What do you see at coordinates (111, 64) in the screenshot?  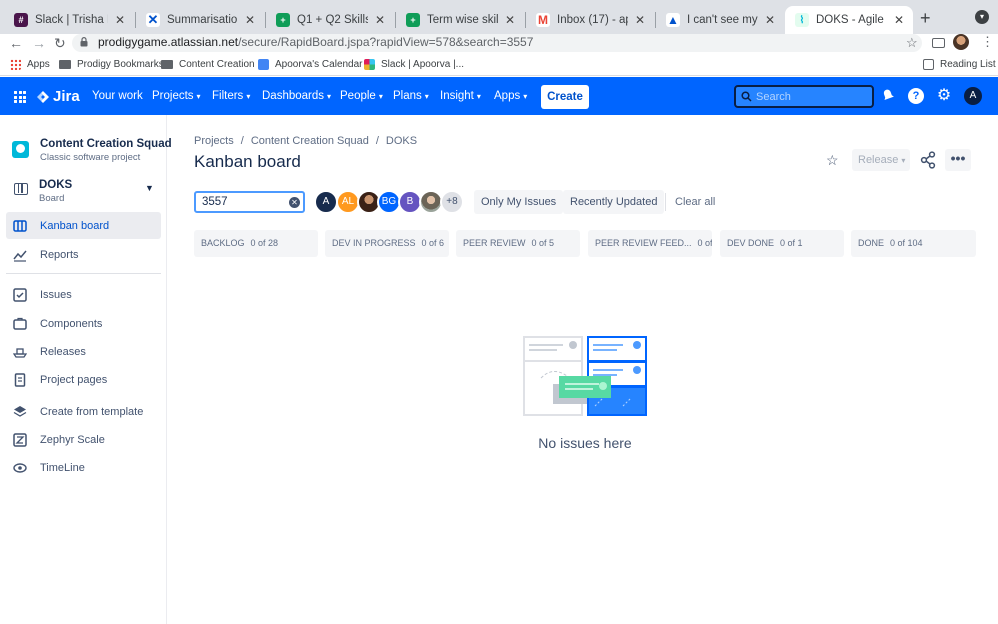 I see `bookmark-folder: Prodigy Bookmarks` at bounding box center [111, 64].